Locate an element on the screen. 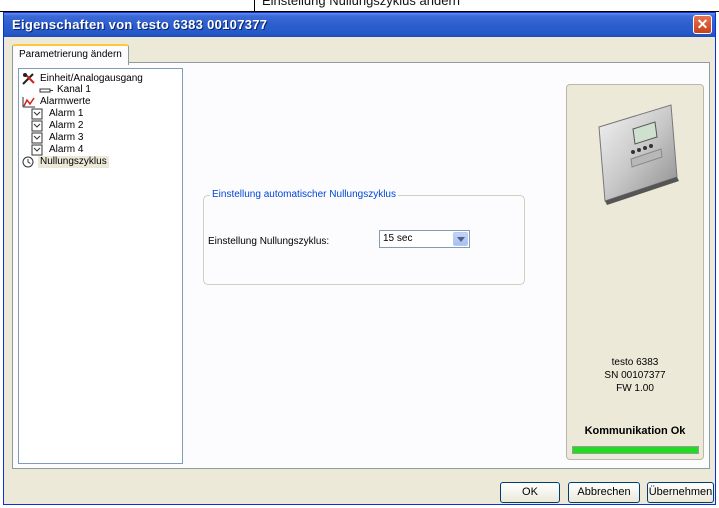 The height and width of the screenshot is (508, 719). device-firmware: FW 1.00 is located at coordinates (635, 388).